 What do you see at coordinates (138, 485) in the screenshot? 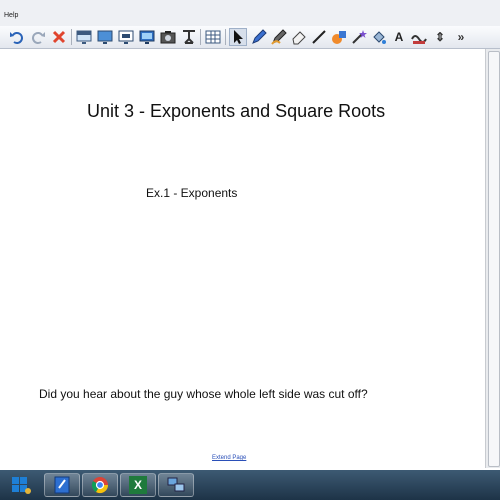
I see `excel-app-icon: X` at bounding box center [138, 485].